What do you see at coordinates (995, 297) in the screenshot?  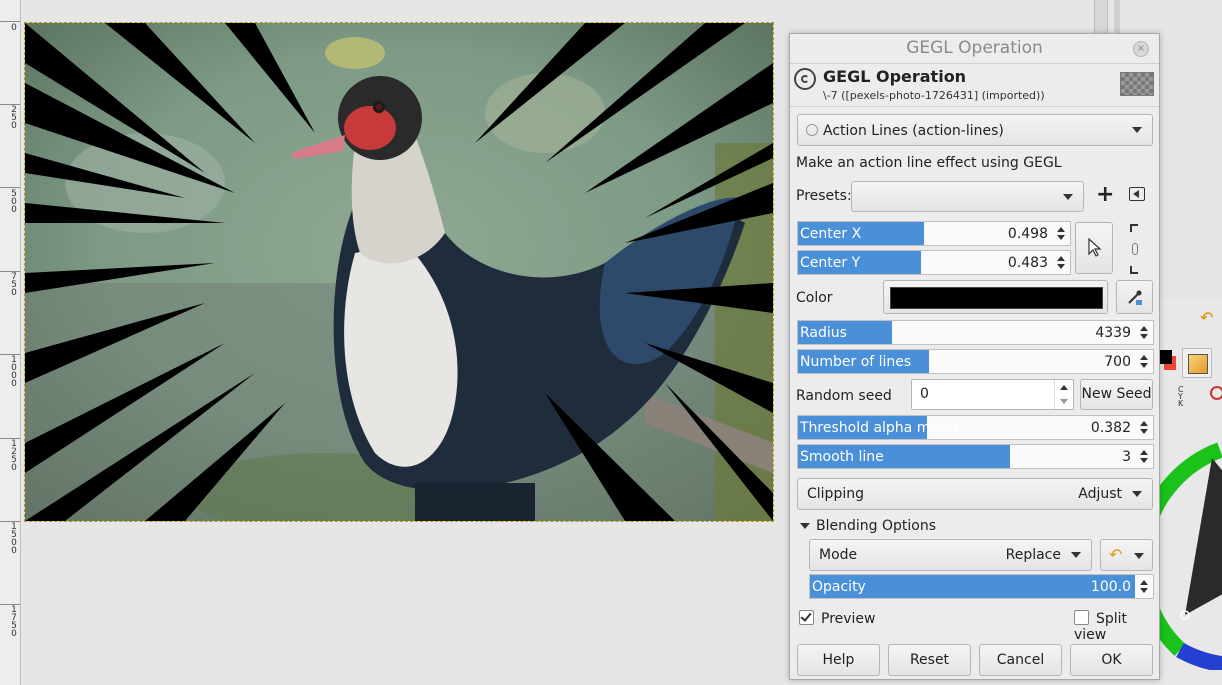 I see `color-button` at bounding box center [995, 297].